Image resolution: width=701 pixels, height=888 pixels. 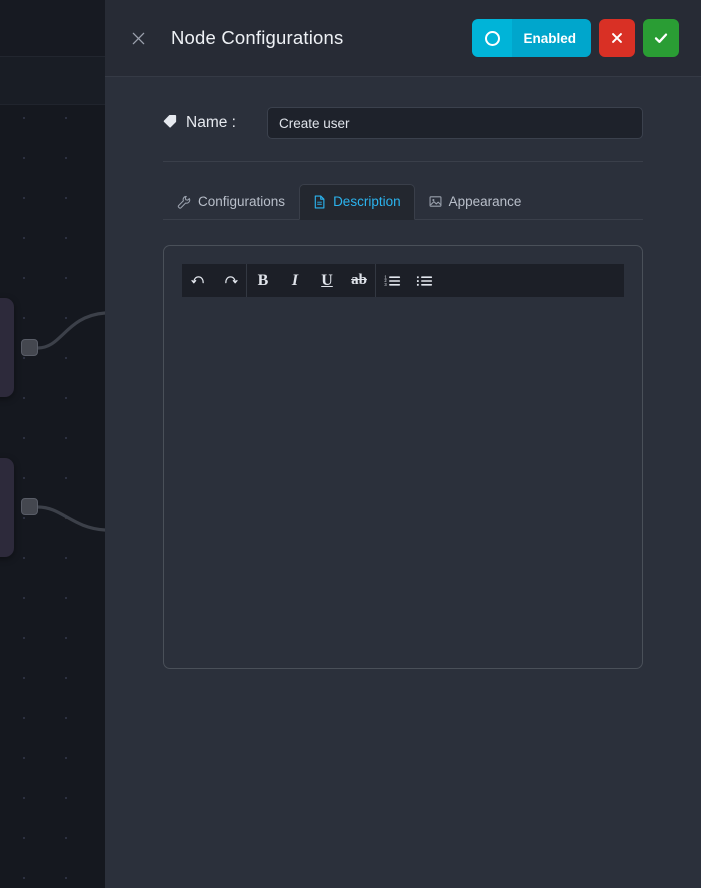 I want to click on undo-icon, so click(x=198, y=280).